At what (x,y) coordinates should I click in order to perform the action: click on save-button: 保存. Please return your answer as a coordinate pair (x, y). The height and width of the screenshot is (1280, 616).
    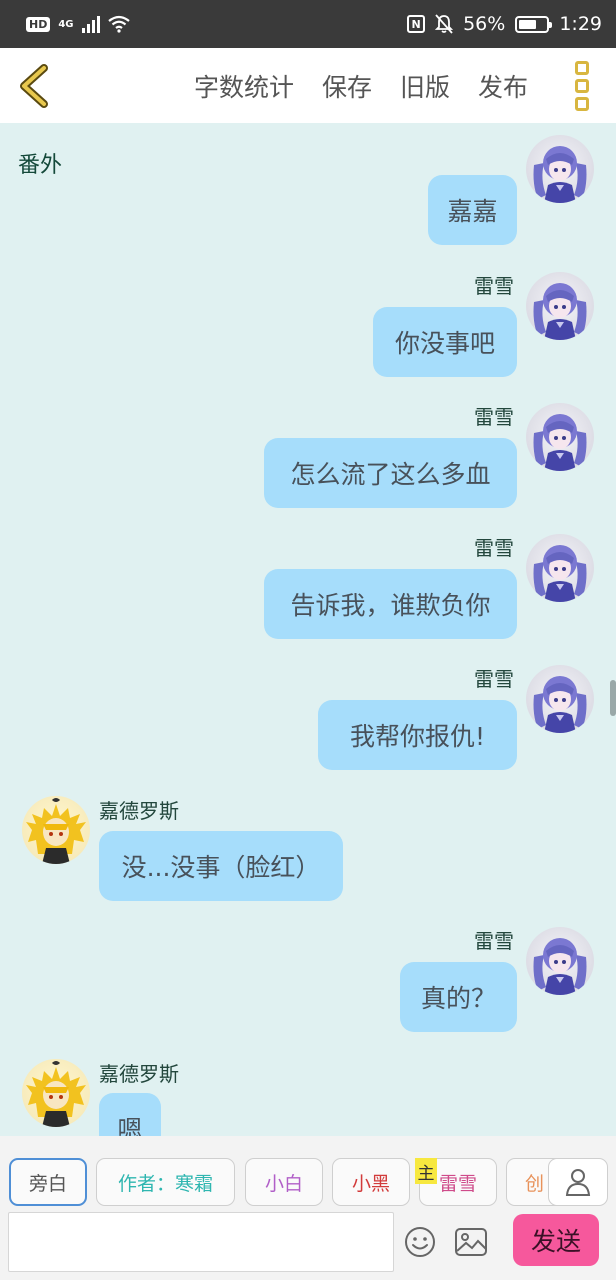
    Looking at the image, I should click on (347, 86).